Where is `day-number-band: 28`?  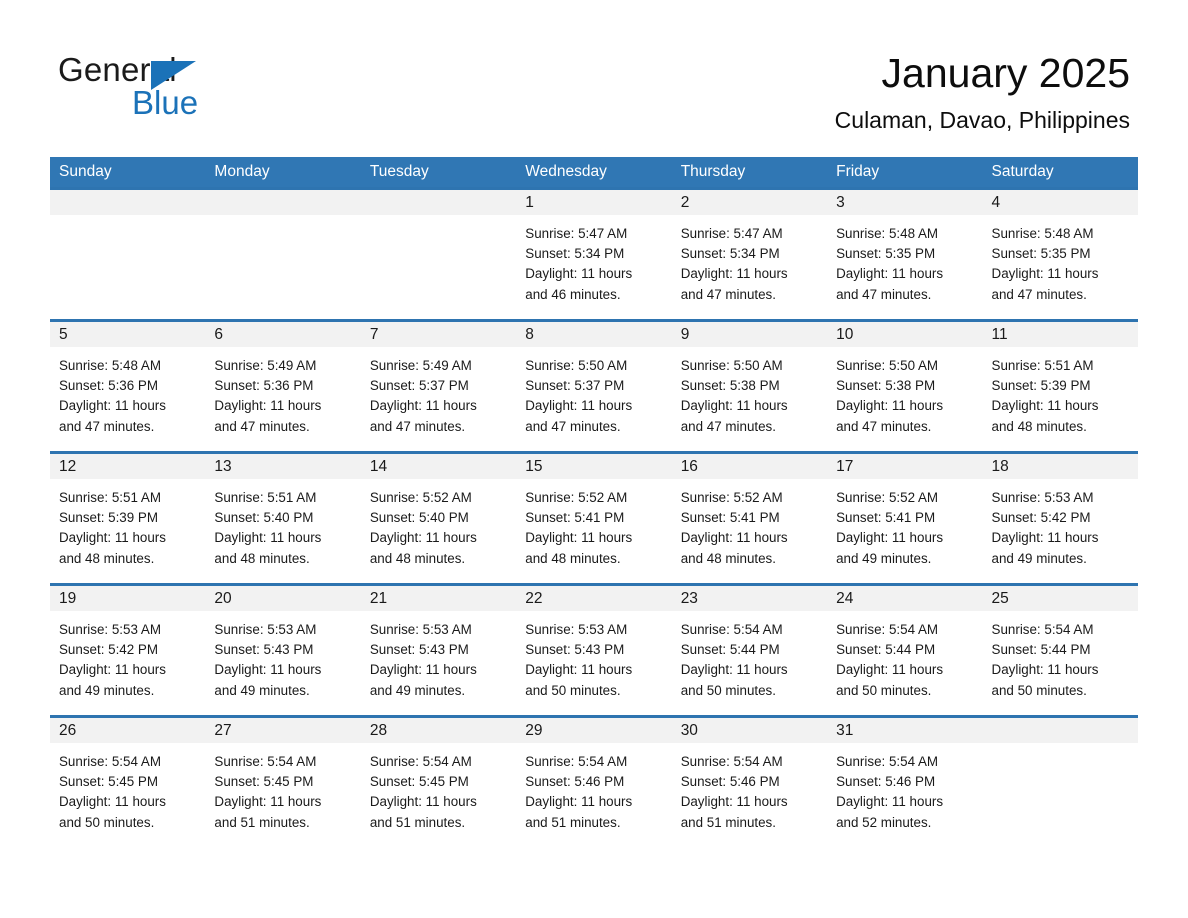
day-number-band: 28 is located at coordinates (438, 730).